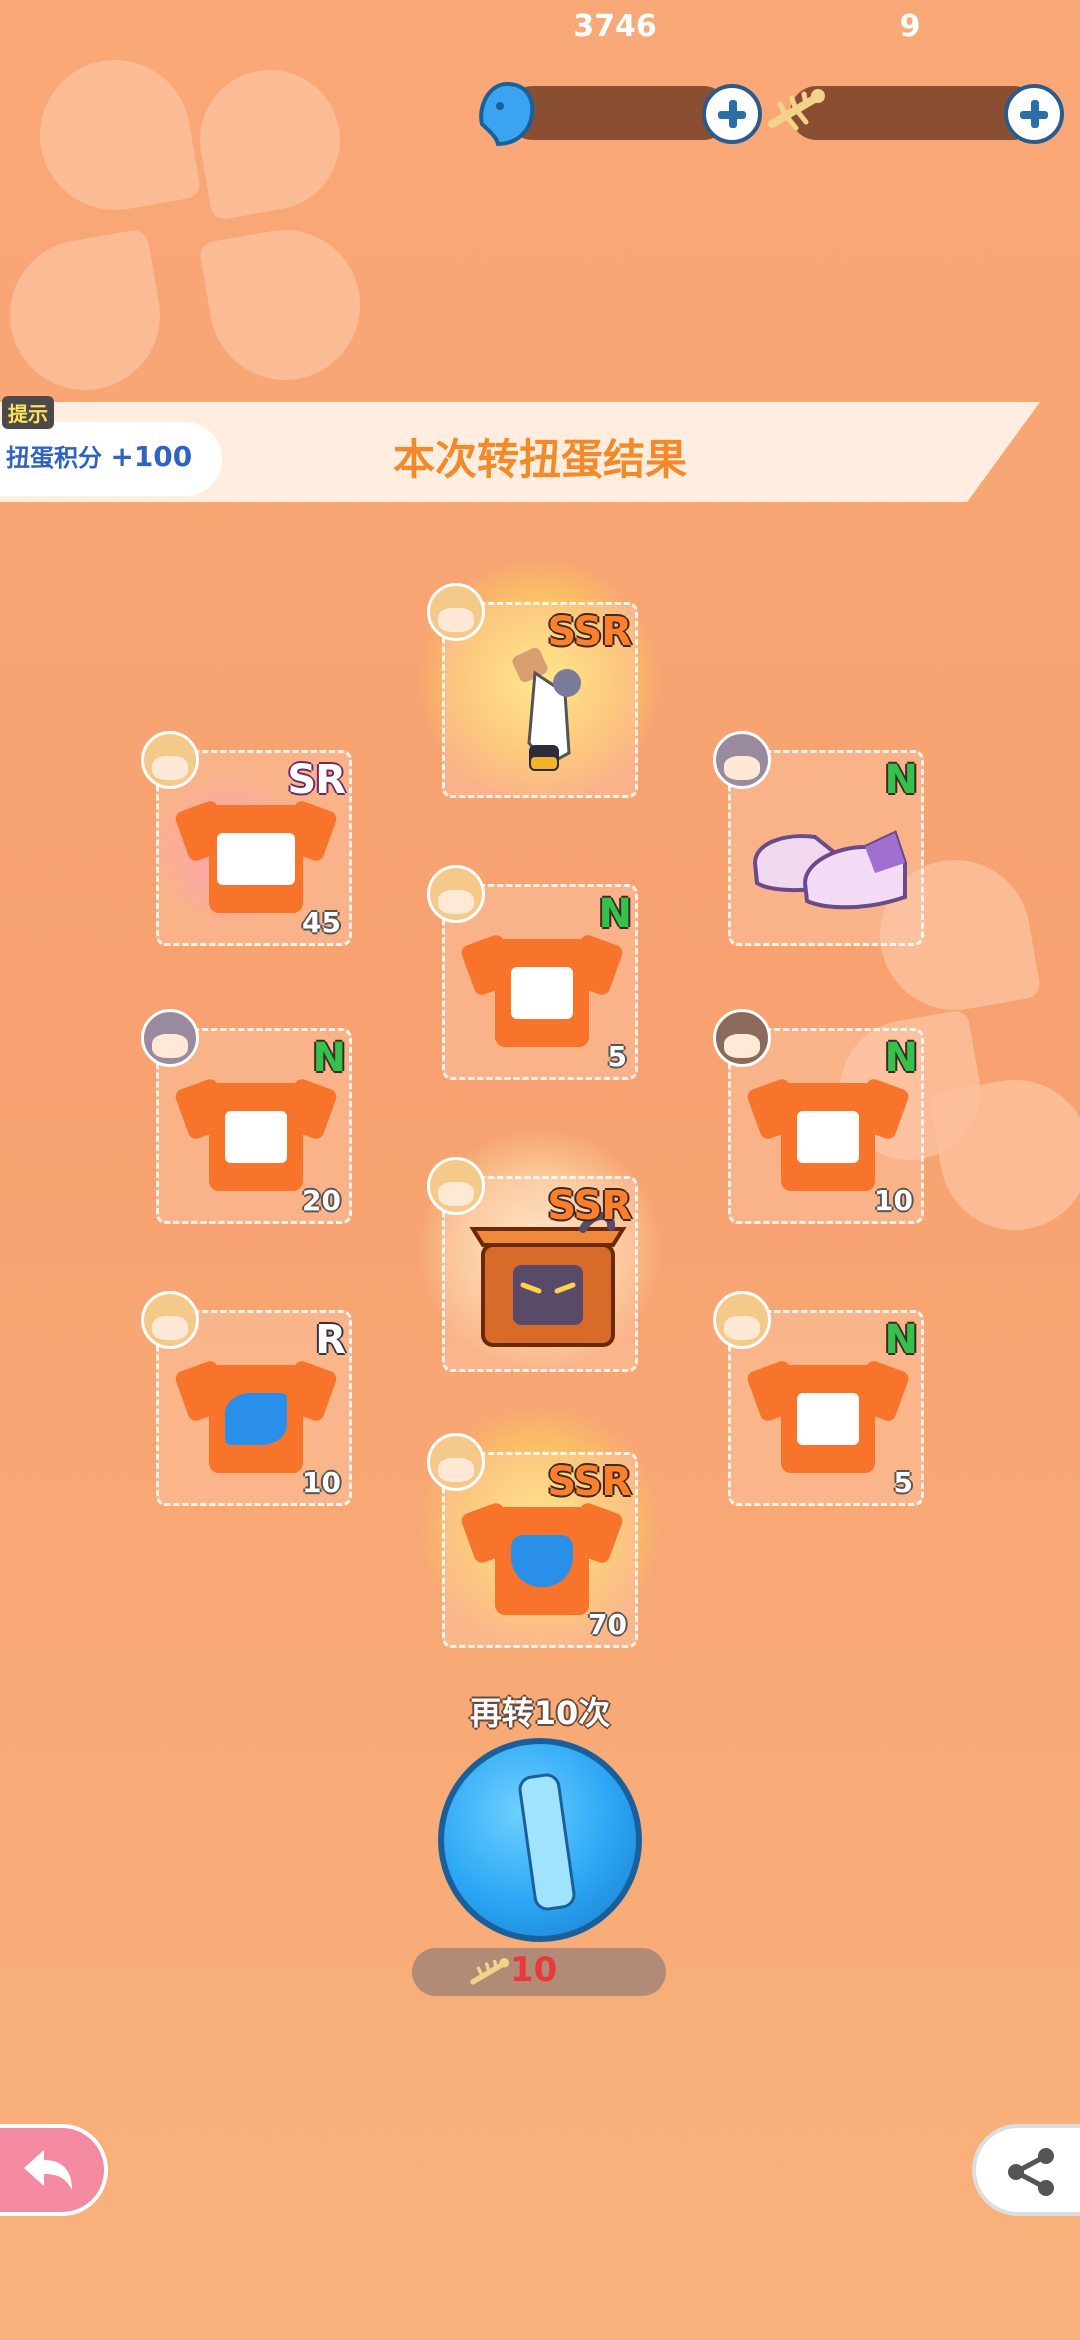  I want to click on item-card-r-shirt: R 10, so click(246, 1398).